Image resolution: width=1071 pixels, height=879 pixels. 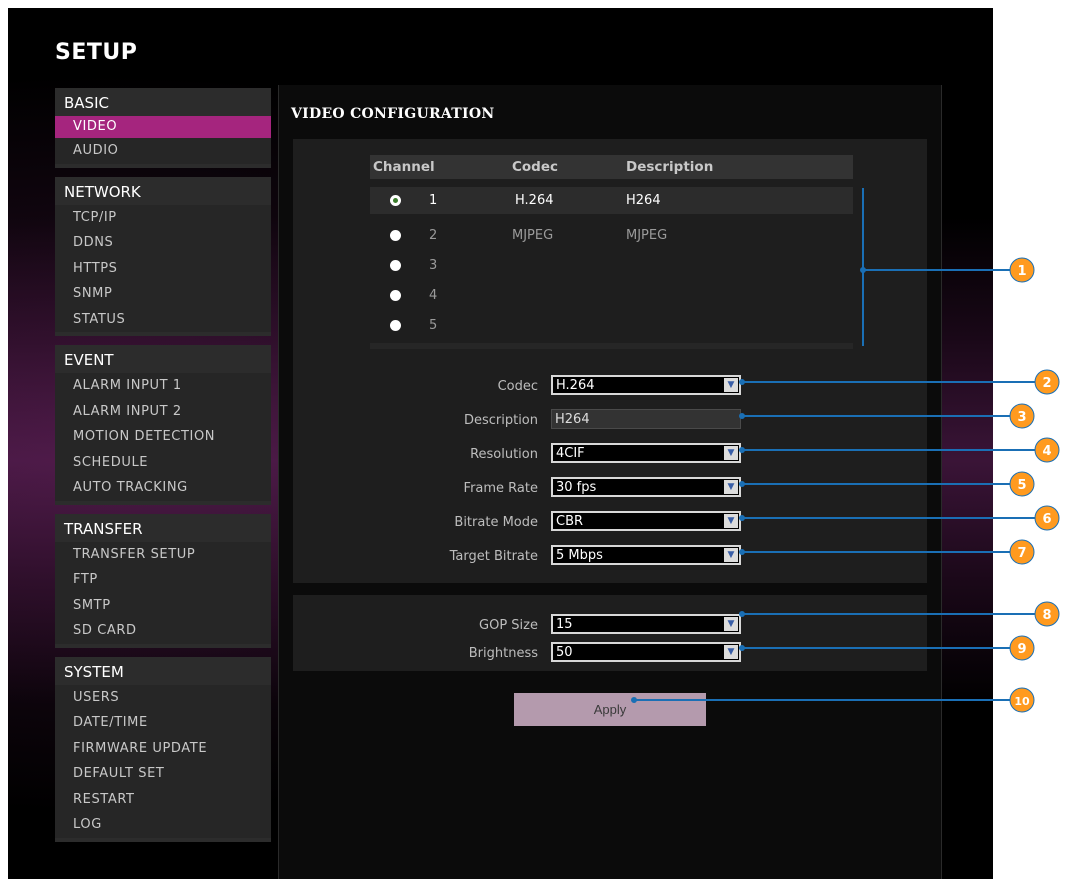 What do you see at coordinates (1021, 485) in the screenshot?
I see `callout-badge-5: 5` at bounding box center [1021, 485].